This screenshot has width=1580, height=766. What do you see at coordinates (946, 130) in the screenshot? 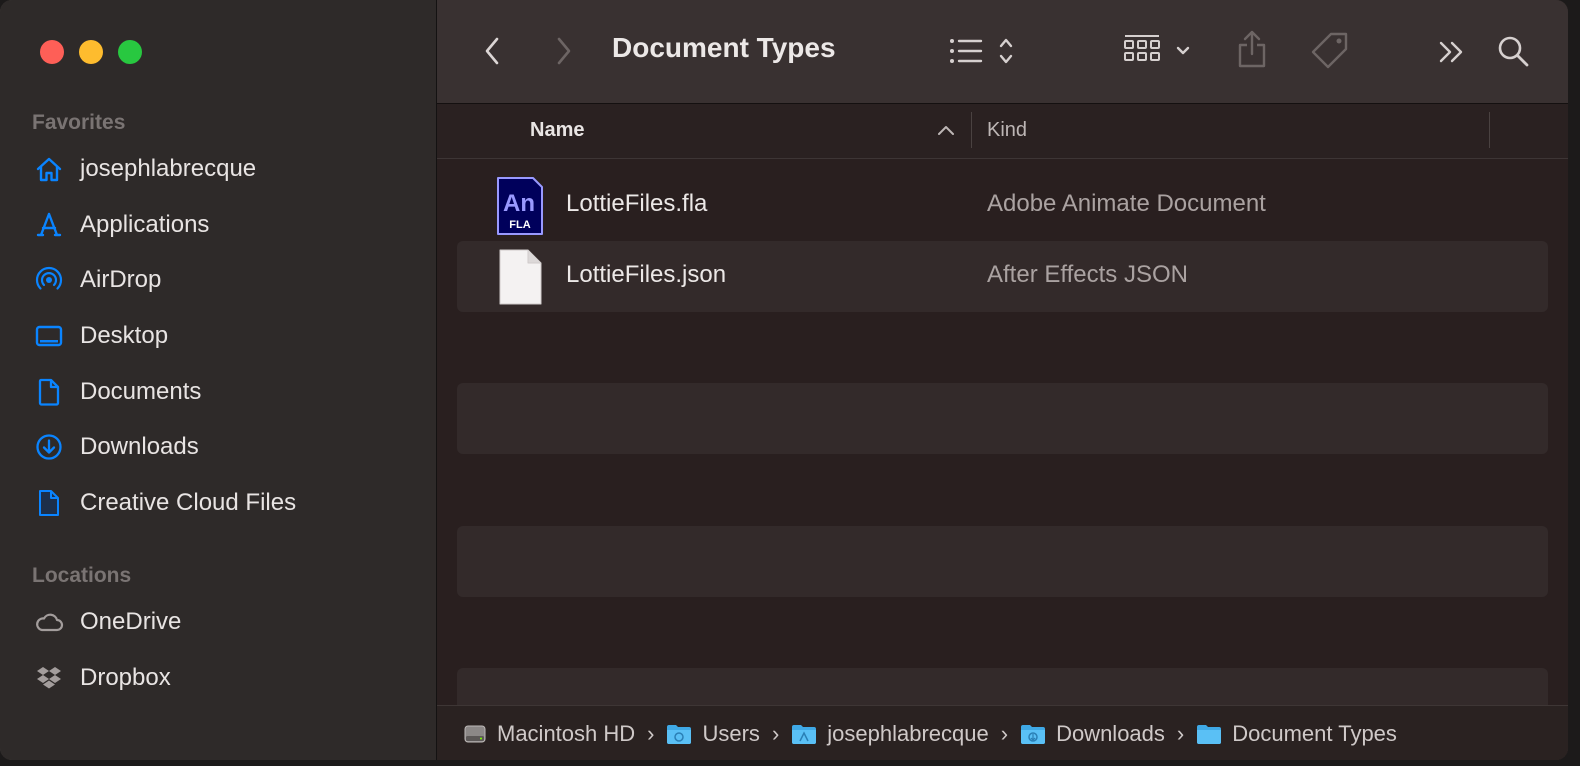
I see `sort-ascending-icon` at bounding box center [946, 130].